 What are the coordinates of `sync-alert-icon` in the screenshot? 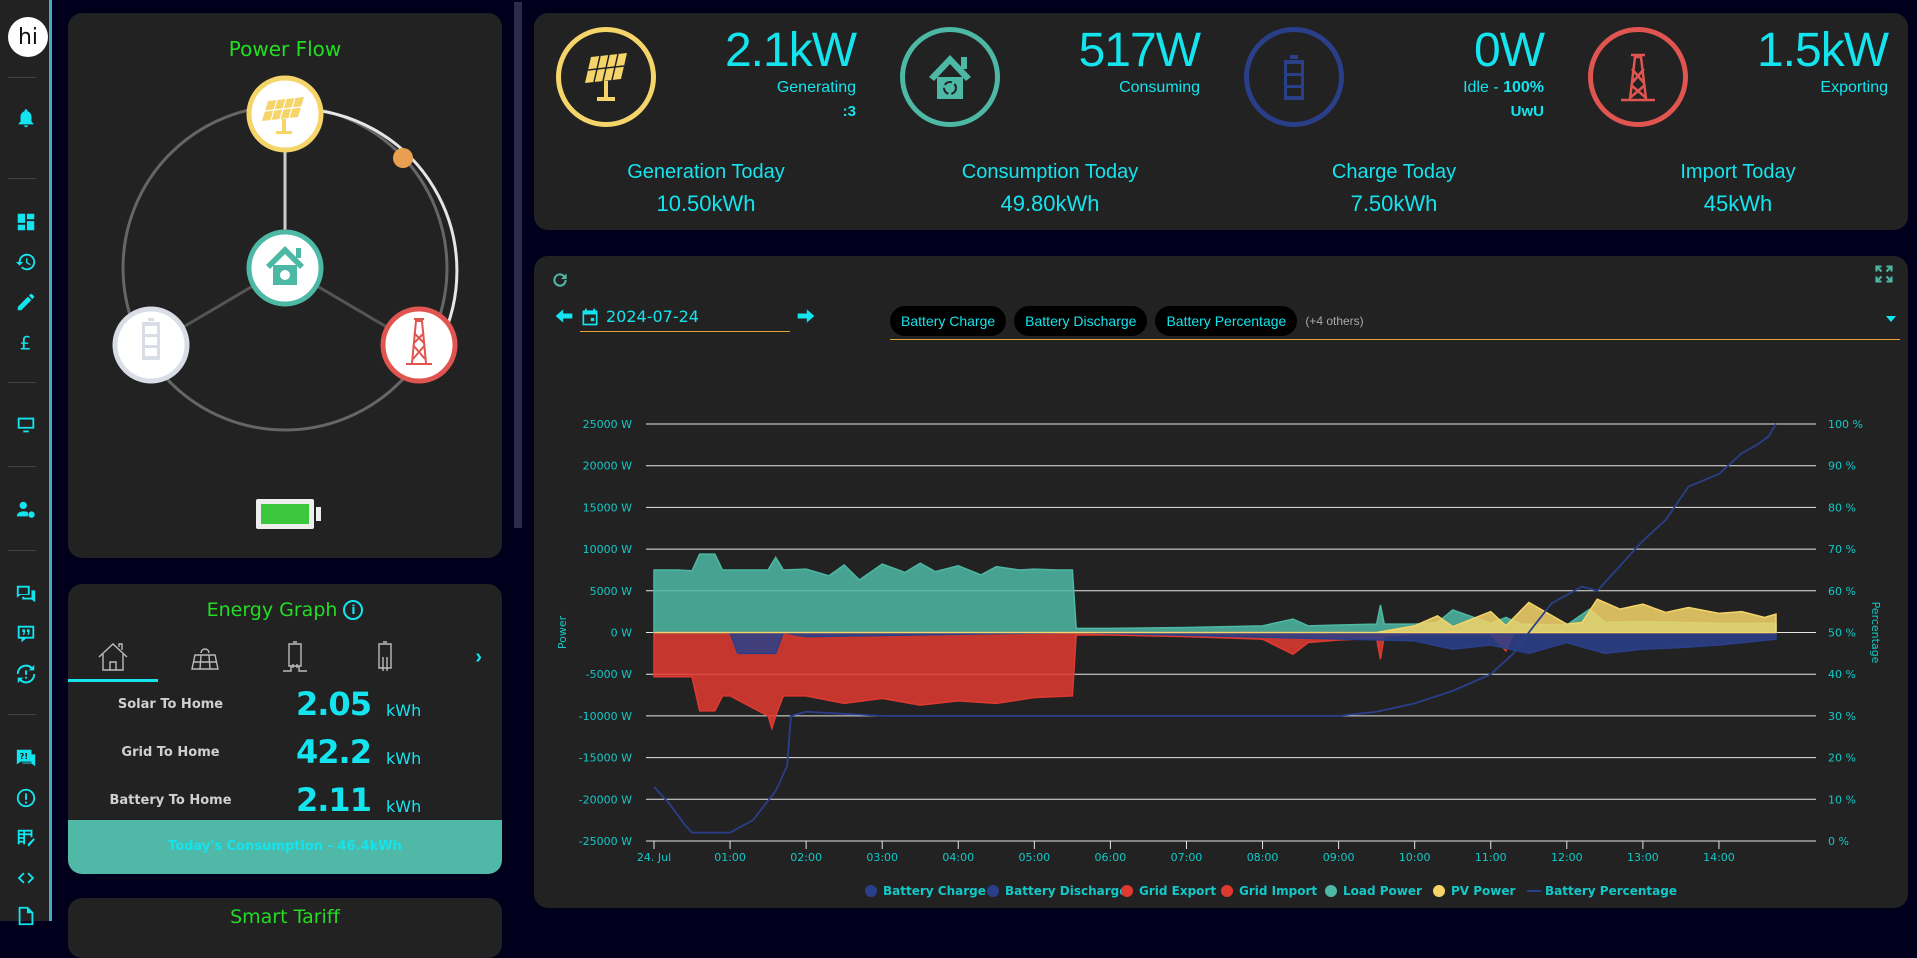 It's located at (26, 674).